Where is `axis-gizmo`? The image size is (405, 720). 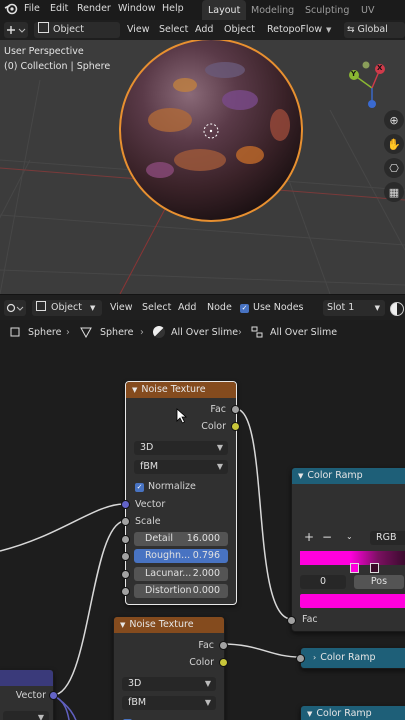 axis-gizmo is located at coordinates (371, 83).